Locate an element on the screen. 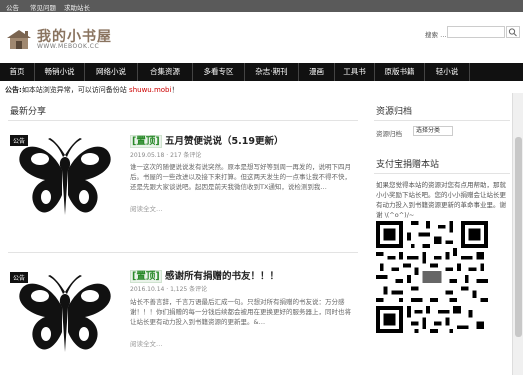  page-scrollbar is located at coordinates (517, 234).